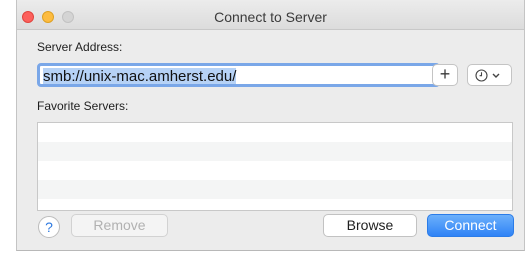  Describe the element at coordinates (119, 225) in the screenshot. I see `remove-button: Remove` at that location.